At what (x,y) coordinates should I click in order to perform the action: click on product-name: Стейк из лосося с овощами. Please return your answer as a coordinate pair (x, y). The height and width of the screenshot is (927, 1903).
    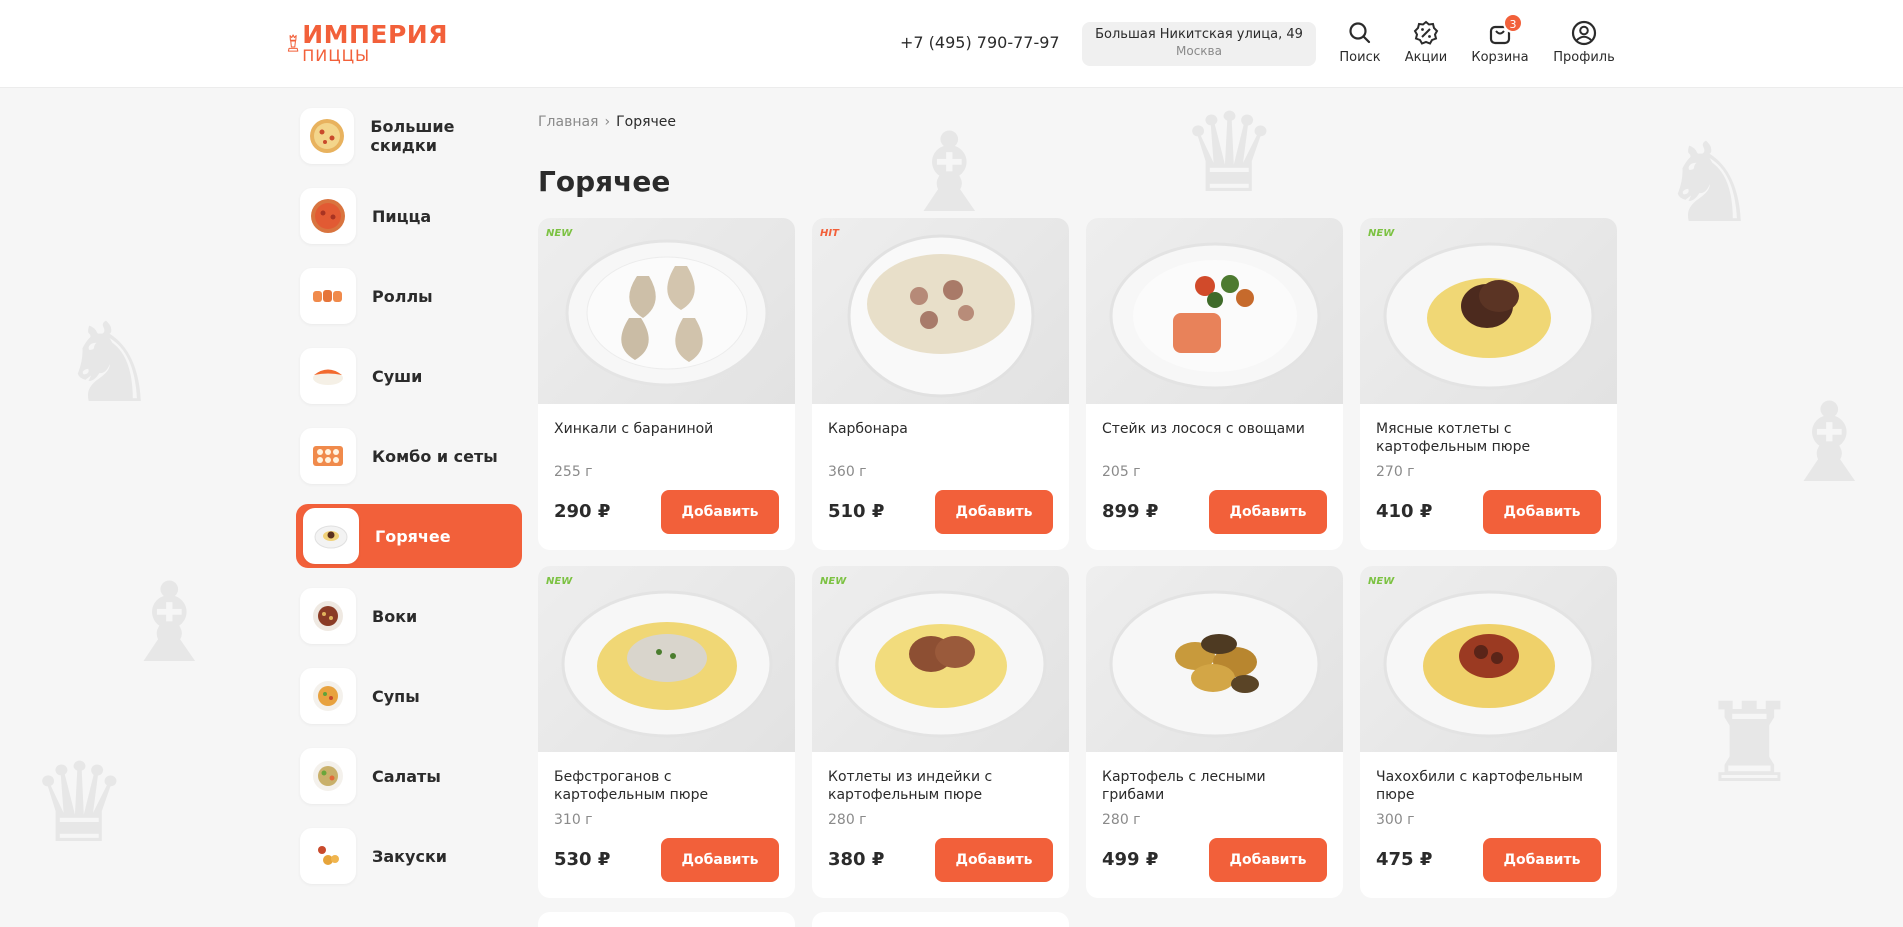
    Looking at the image, I should click on (1203, 429).